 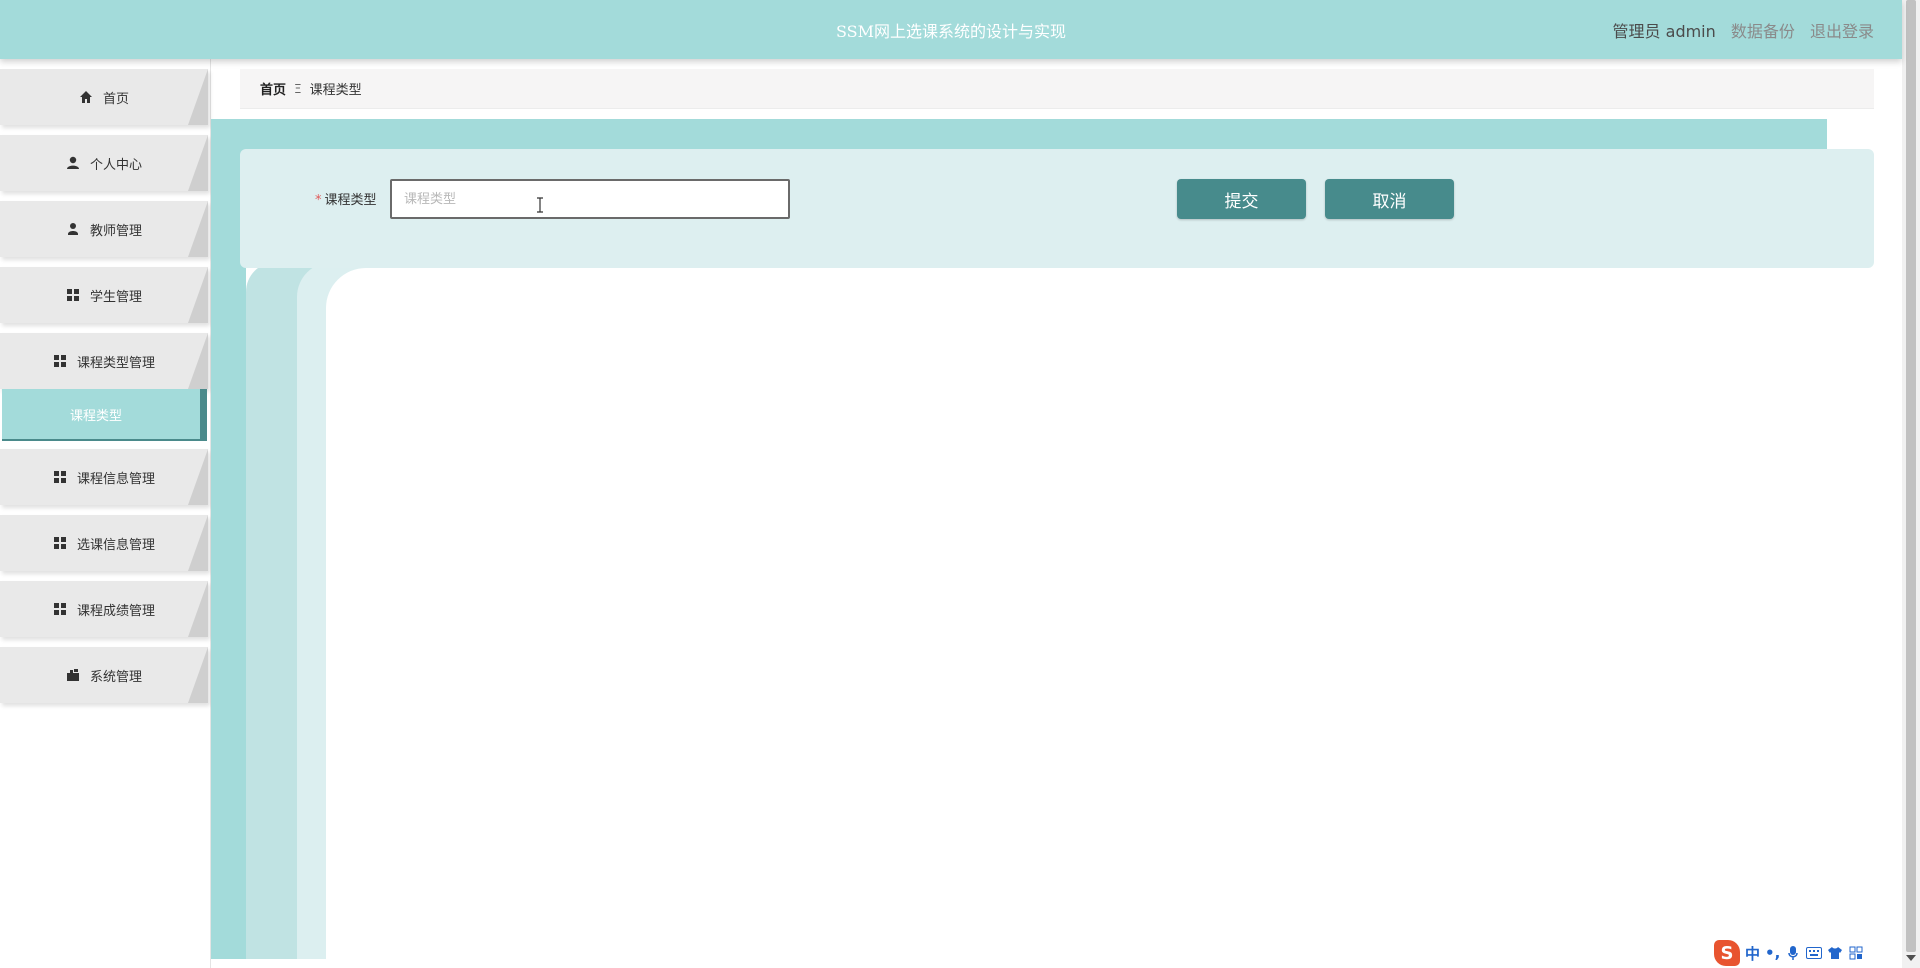 I want to click on menu-inner: 系统管理, so click(x=104, y=675).